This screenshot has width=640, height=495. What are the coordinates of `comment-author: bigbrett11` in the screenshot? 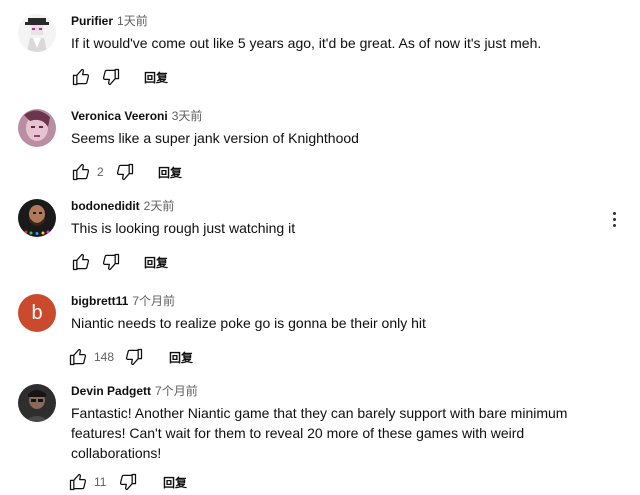 It's located at (99, 301).